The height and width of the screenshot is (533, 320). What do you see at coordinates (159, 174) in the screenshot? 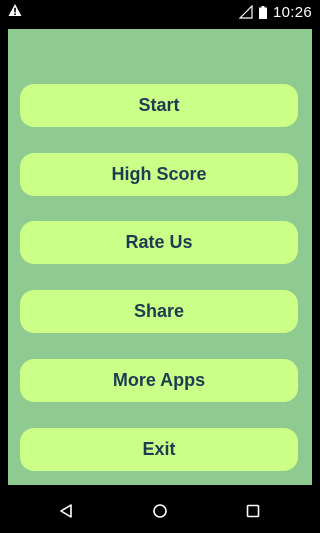
I see `high-score-button: High Score` at bounding box center [159, 174].